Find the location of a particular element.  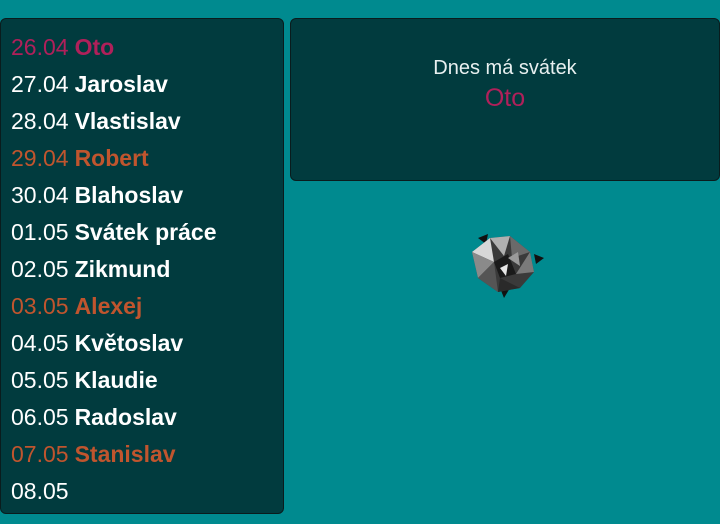

today-name: Oto is located at coordinates (505, 98).